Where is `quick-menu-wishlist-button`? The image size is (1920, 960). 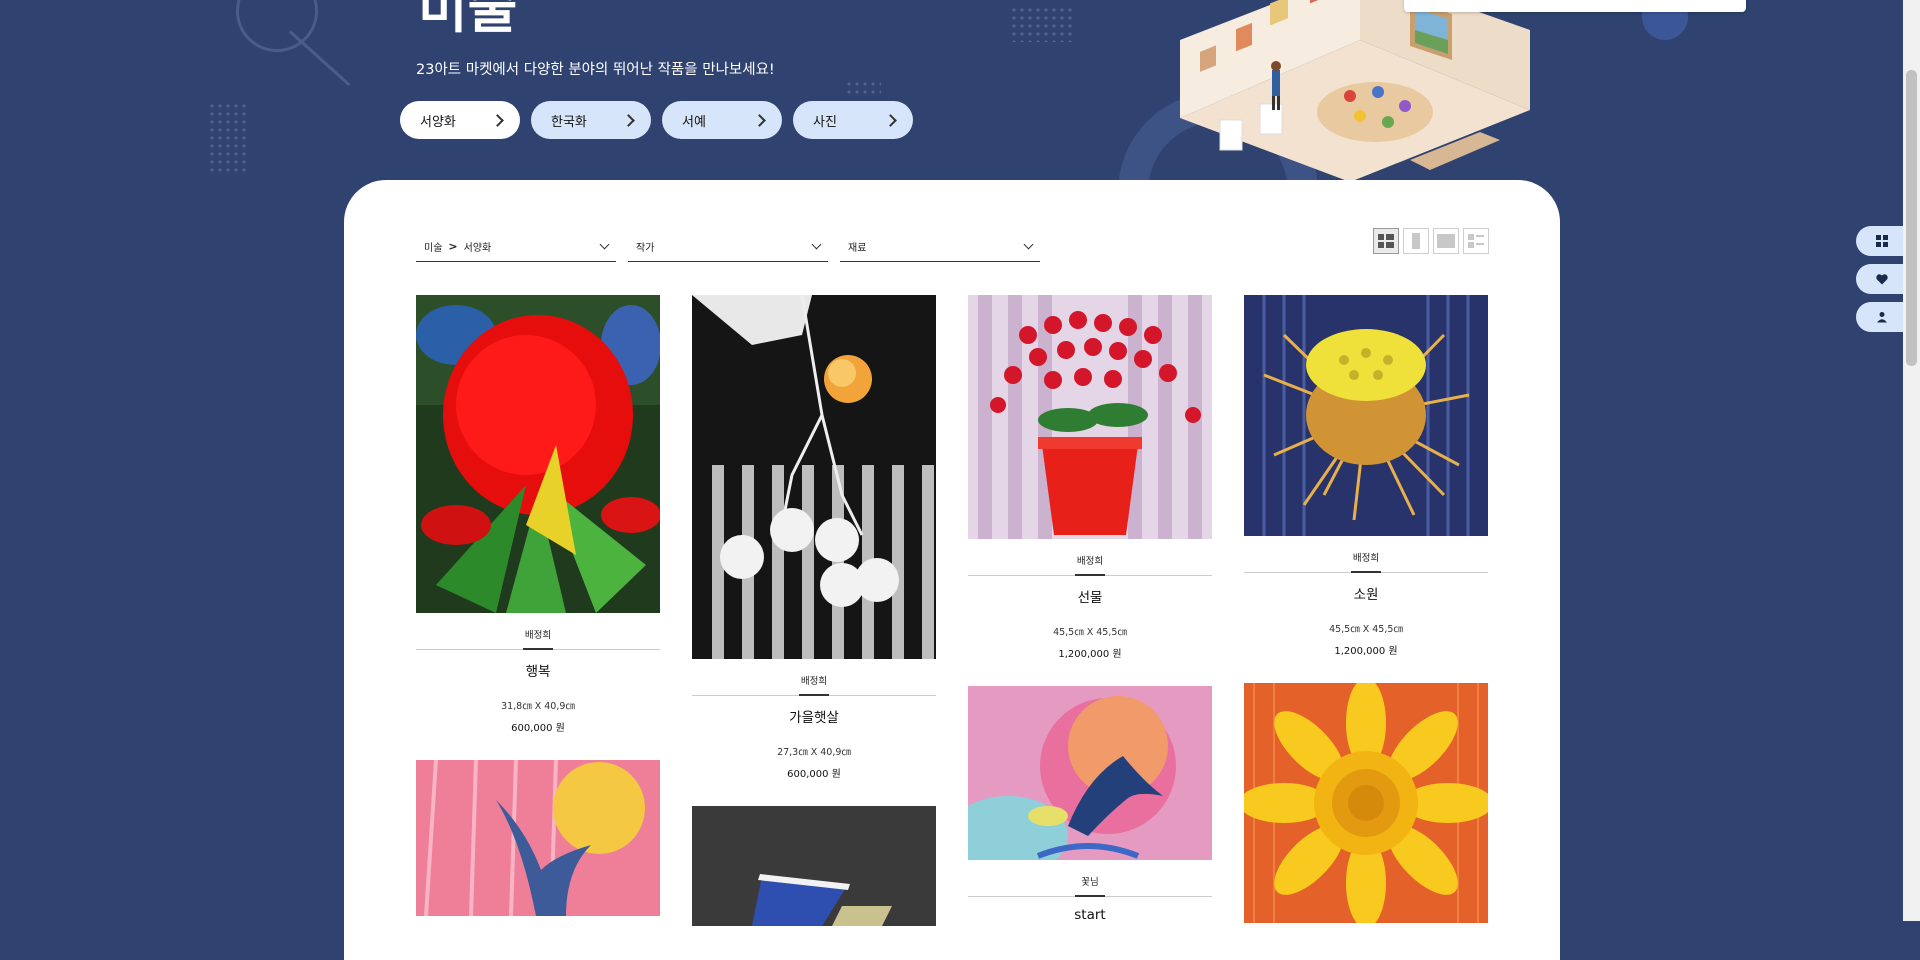 quick-menu-wishlist-button is located at coordinates (1882, 279).